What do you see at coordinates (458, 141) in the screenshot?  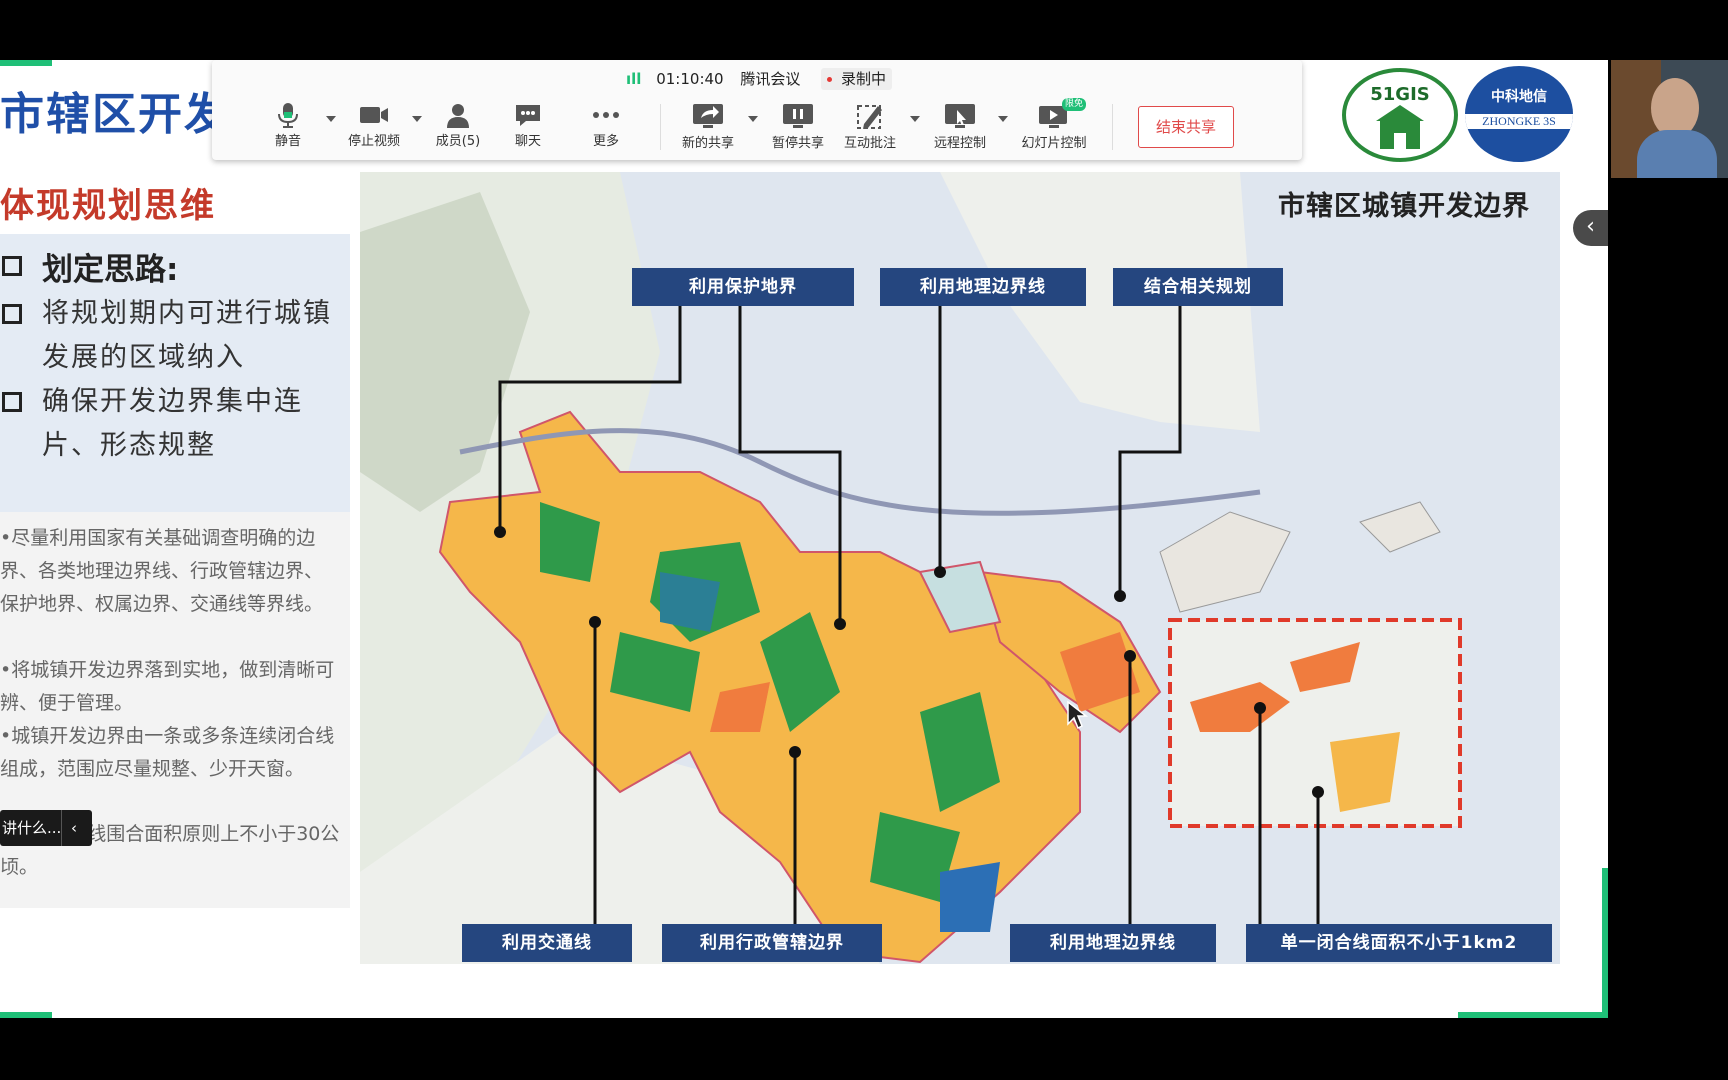 I see `members-label: 成员(5)` at bounding box center [458, 141].